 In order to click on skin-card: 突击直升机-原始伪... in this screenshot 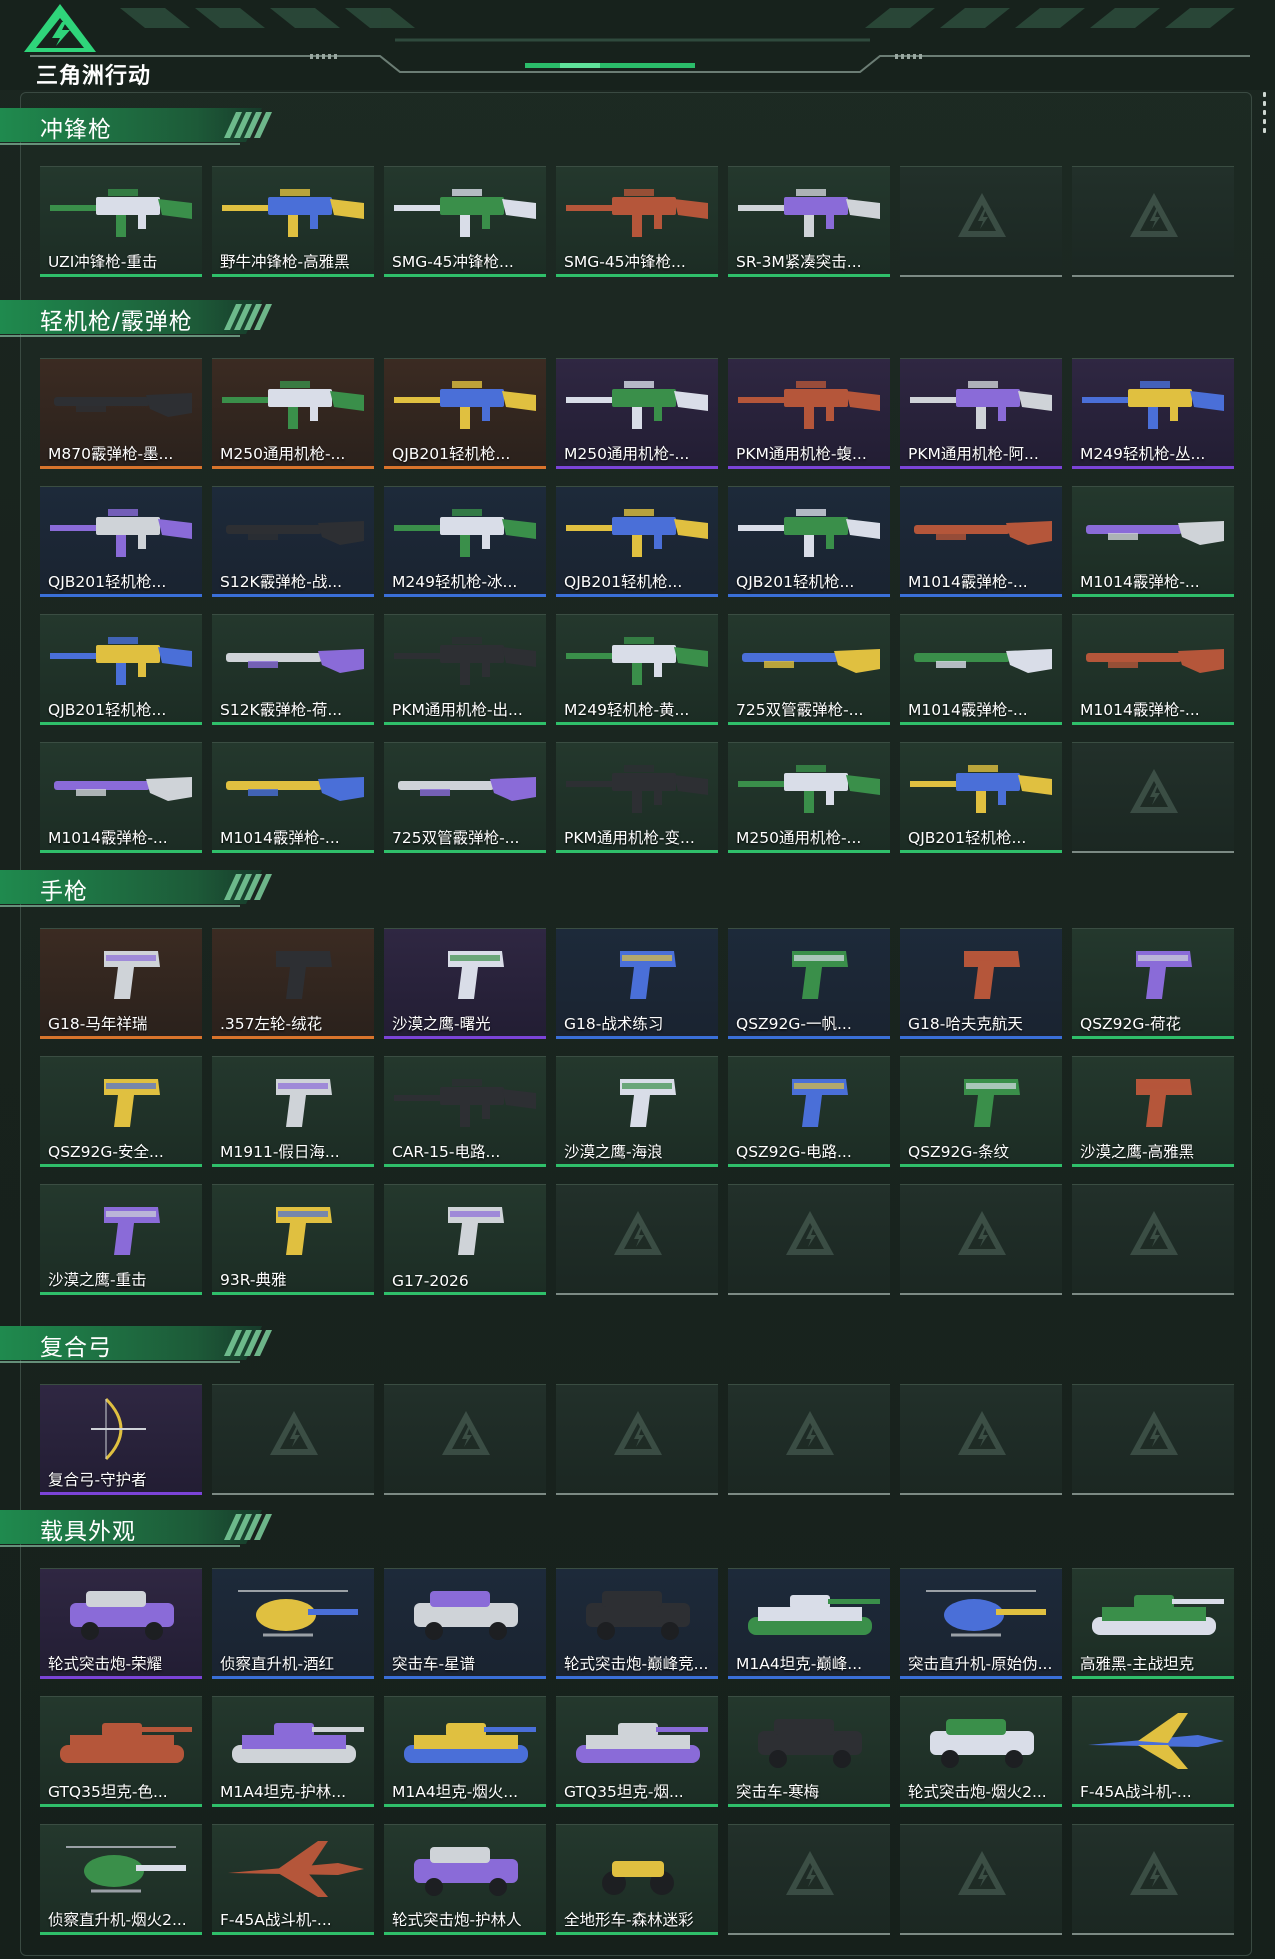, I will do `click(981, 1623)`.